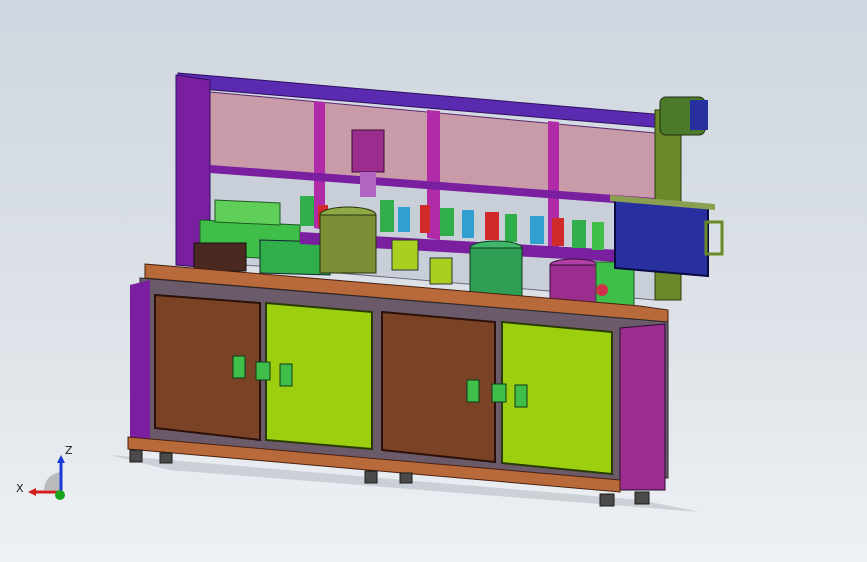 This screenshot has width=867, height=562. What do you see at coordinates (60, 495) in the screenshot?
I see `y-axis-dot` at bounding box center [60, 495].